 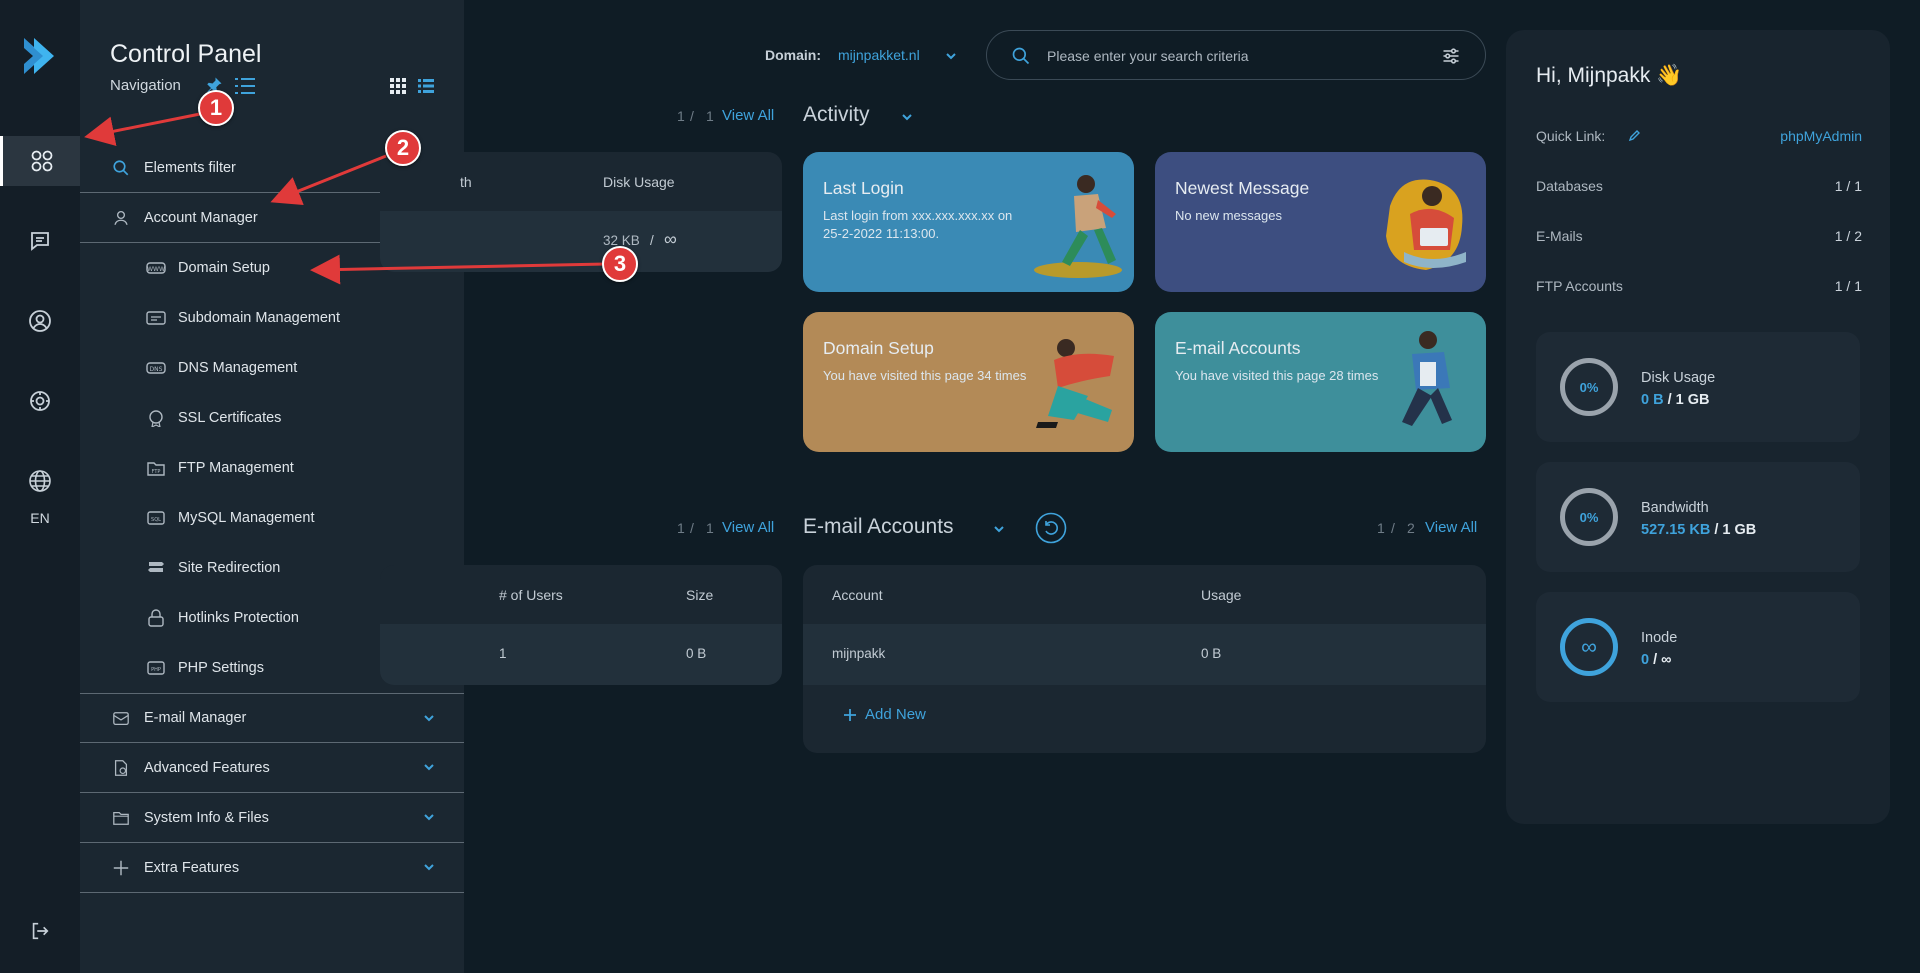 What do you see at coordinates (1579, 286) in the screenshot?
I see `ftp-accounts-label: FTP Accounts` at bounding box center [1579, 286].